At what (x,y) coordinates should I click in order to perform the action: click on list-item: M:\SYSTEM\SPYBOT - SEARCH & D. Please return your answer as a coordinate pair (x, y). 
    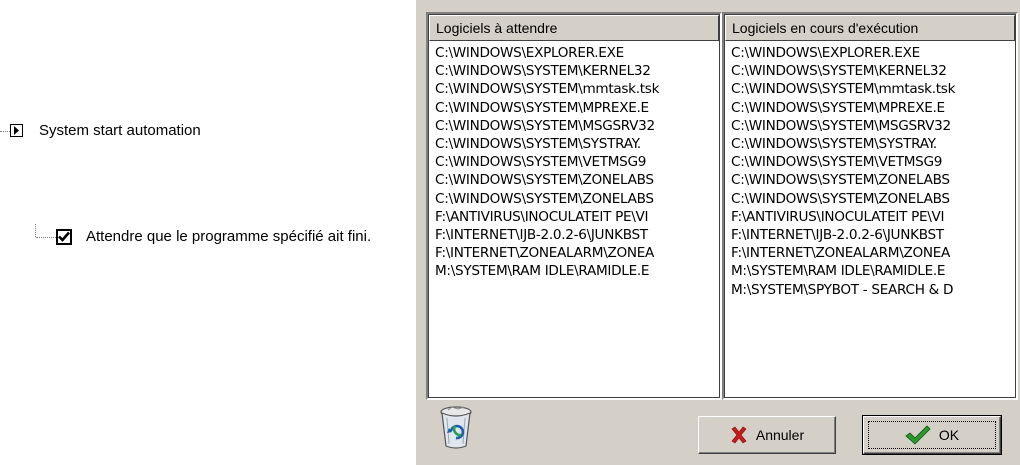
    Looking at the image, I should click on (873, 290).